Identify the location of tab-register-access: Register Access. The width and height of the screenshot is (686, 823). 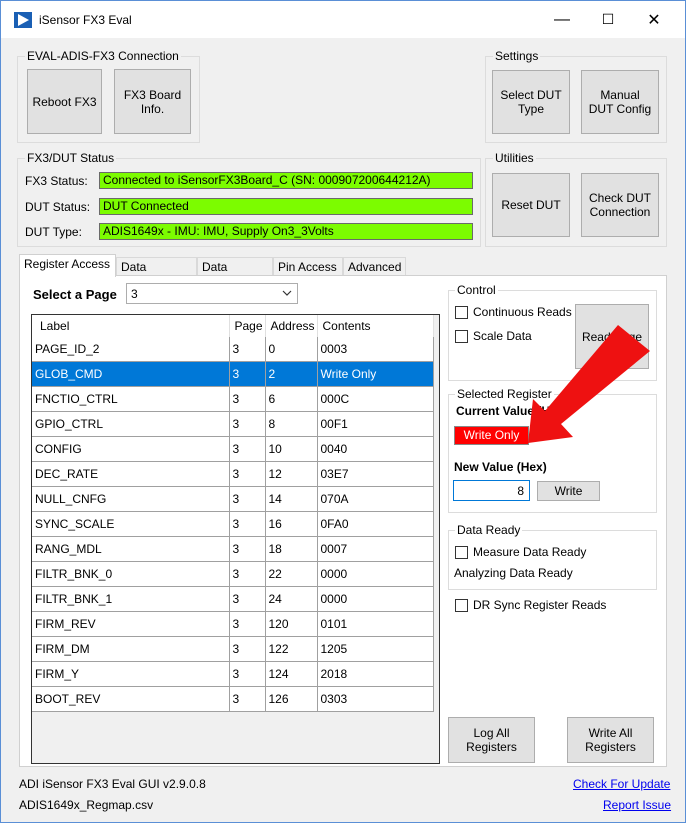
(67, 265).